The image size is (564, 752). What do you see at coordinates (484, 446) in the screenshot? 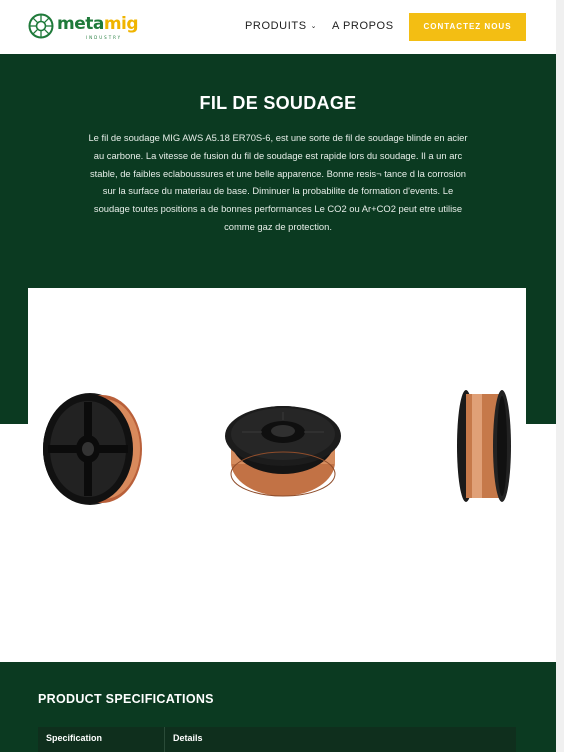
I see `product-image-spool-edge` at bounding box center [484, 446].